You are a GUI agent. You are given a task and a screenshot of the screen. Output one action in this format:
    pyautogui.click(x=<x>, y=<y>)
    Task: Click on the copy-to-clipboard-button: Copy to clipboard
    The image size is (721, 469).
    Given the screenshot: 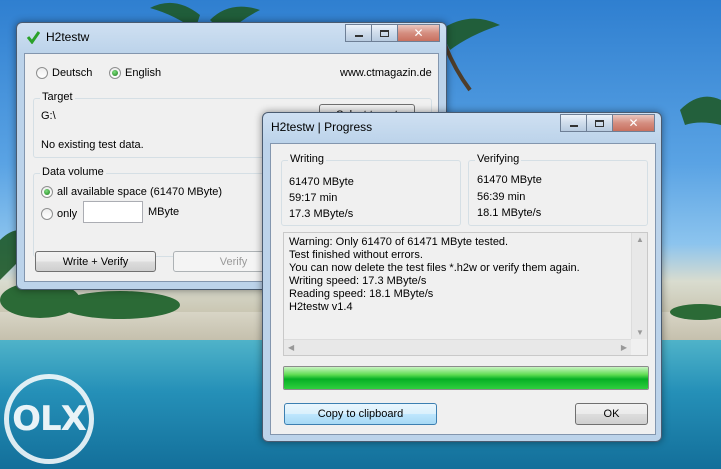 What is the action you would take?
    pyautogui.click(x=360, y=414)
    